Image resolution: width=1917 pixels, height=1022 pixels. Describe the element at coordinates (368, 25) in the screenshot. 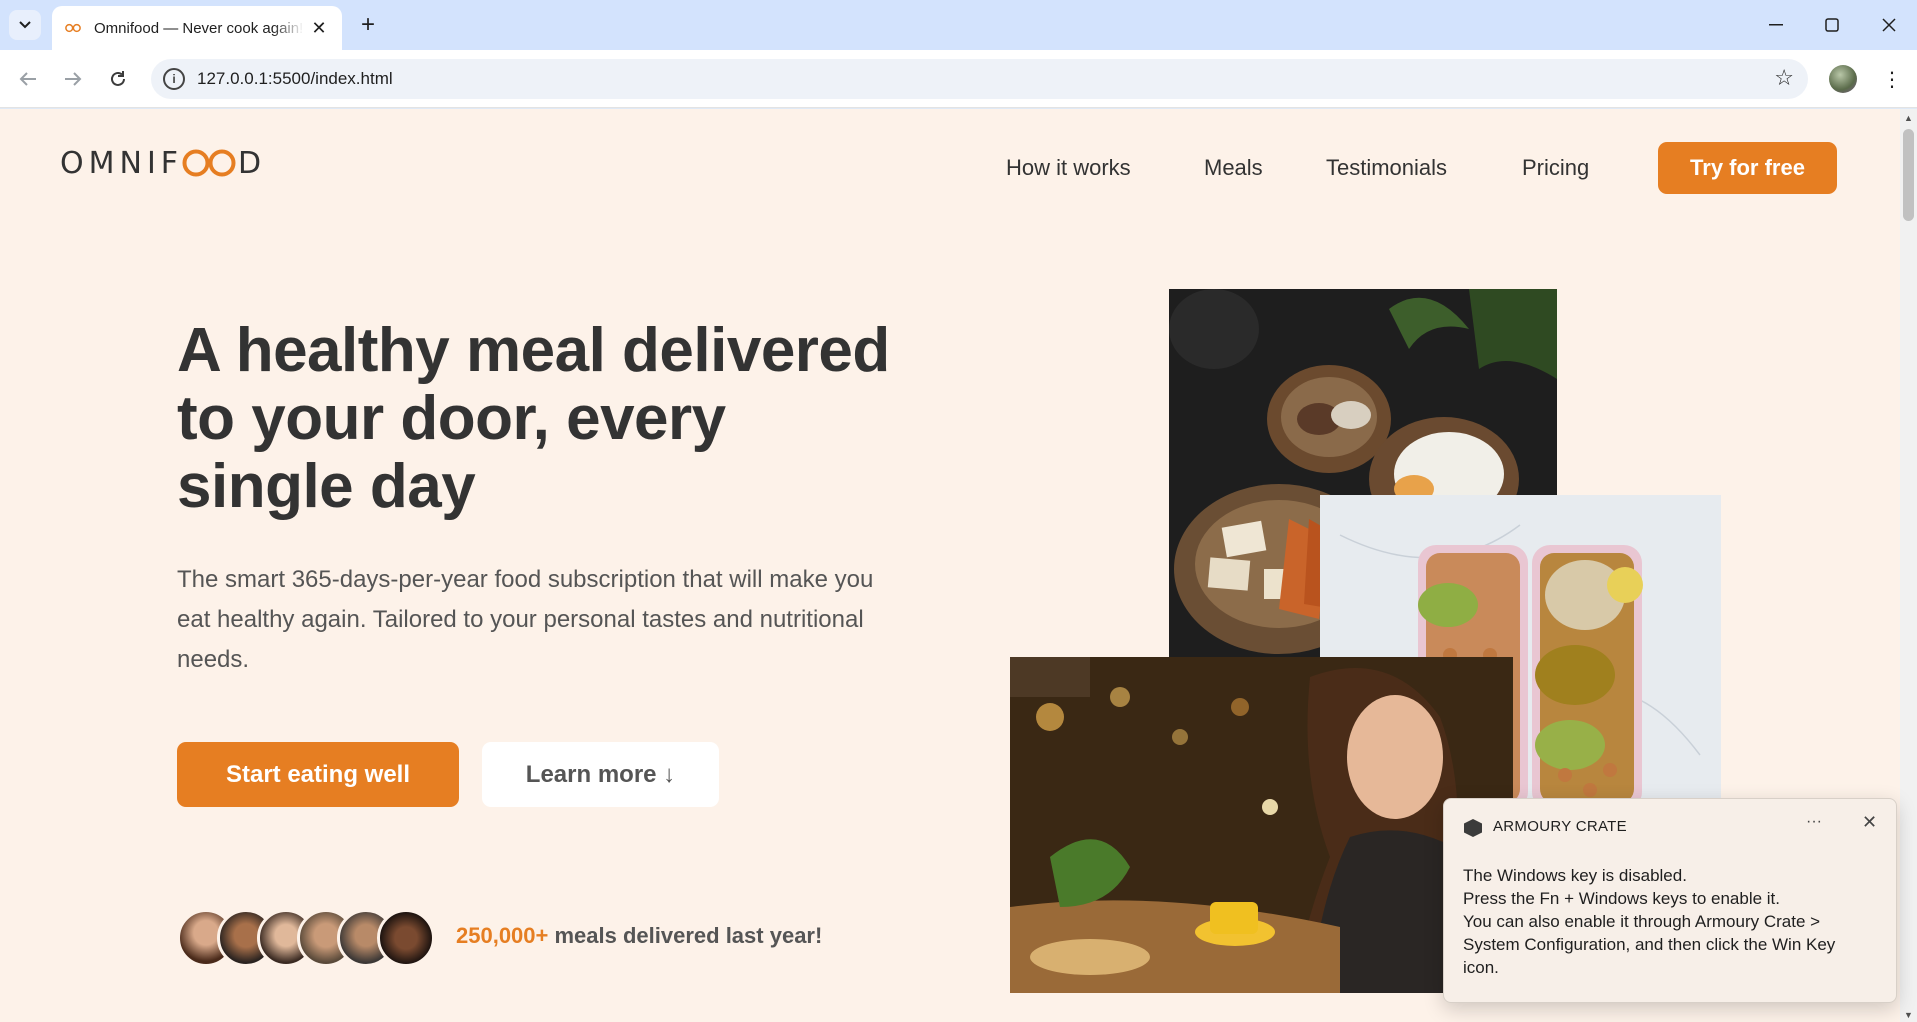

I see `new-tab-button: +` at that location.